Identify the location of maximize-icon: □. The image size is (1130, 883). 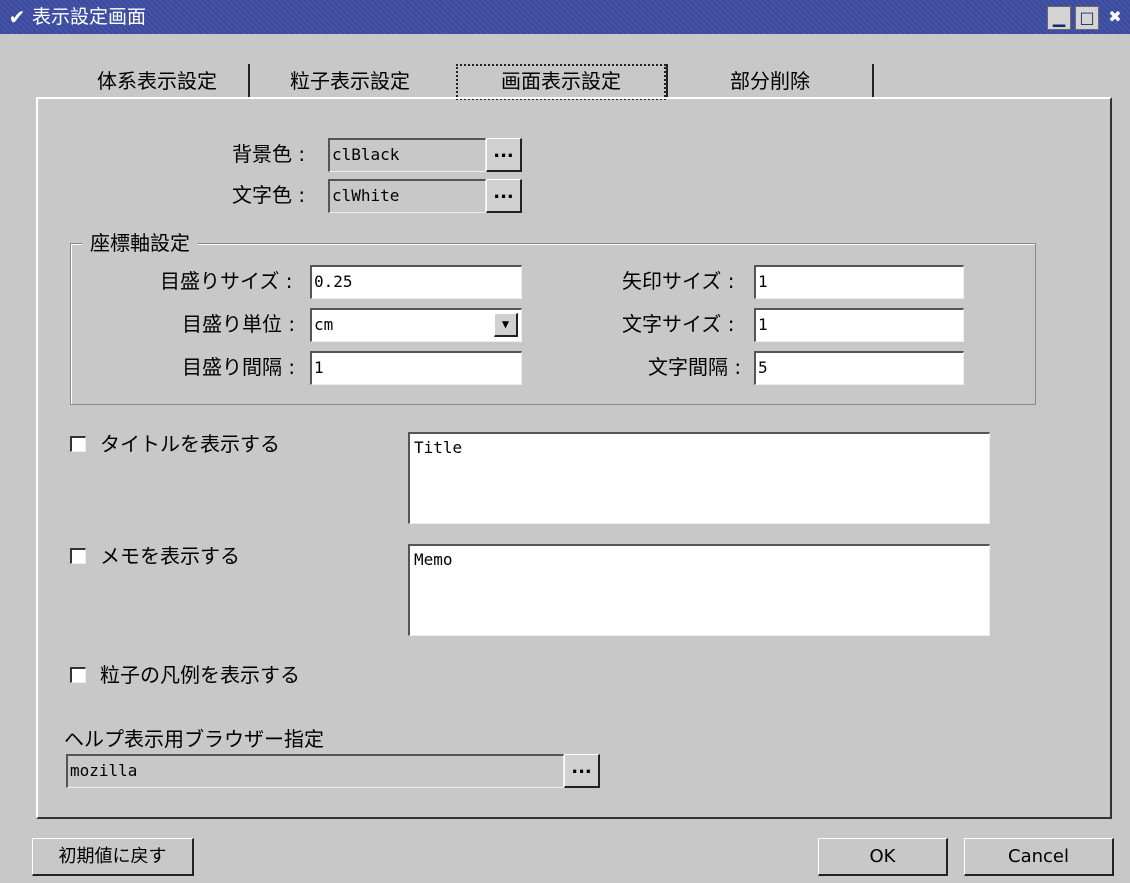
(1087, 18).